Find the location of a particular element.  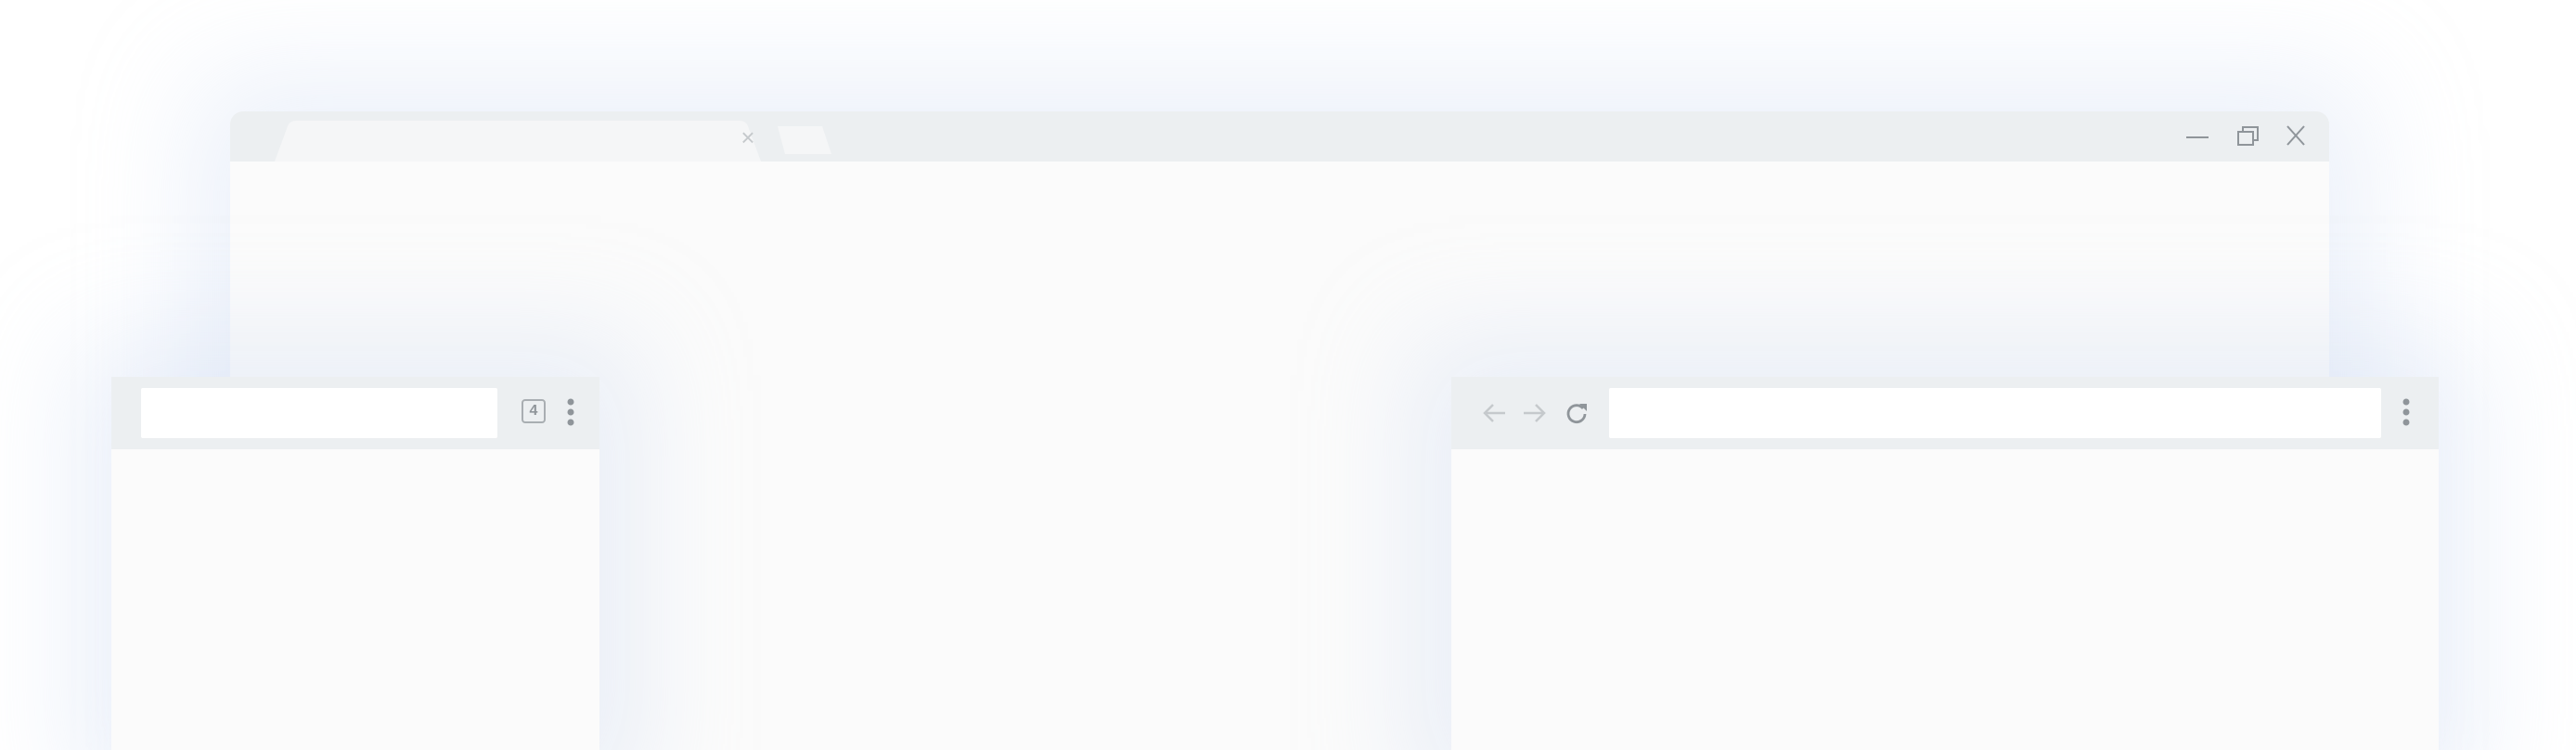

new-tab-button is located at coordinates (804, 140).